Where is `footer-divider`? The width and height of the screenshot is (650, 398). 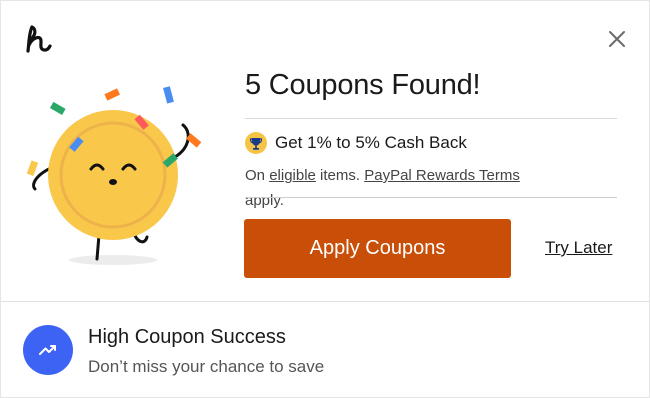 footer-divider is located at coordinates (325, 301).